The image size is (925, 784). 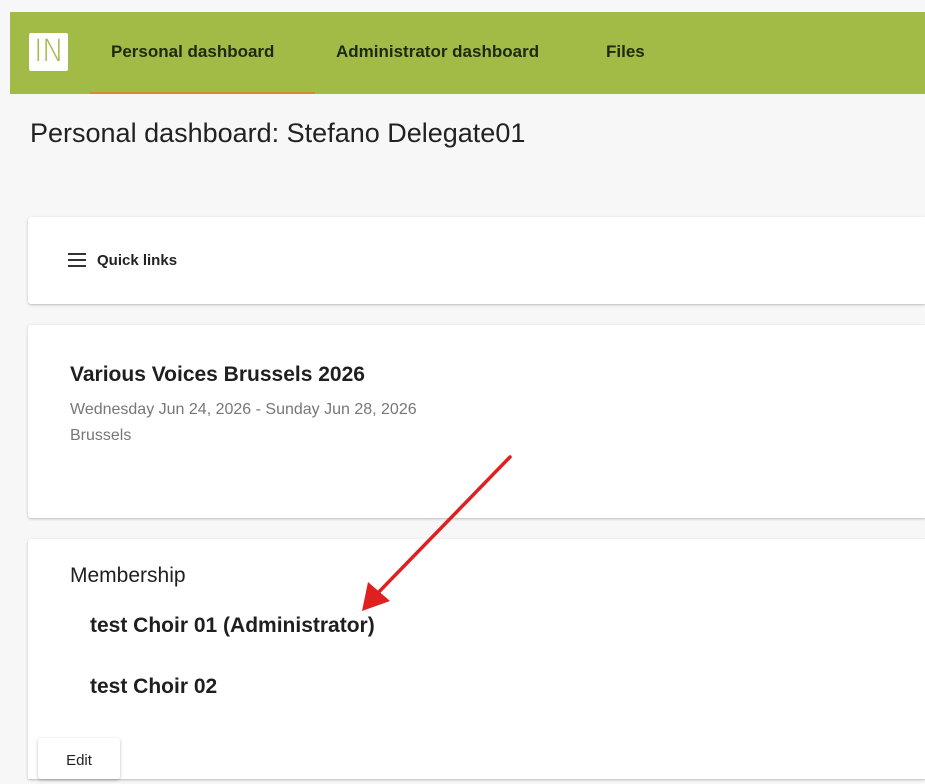 I want to click on quick-links-label: Quick links, so click(x=137, y=260).